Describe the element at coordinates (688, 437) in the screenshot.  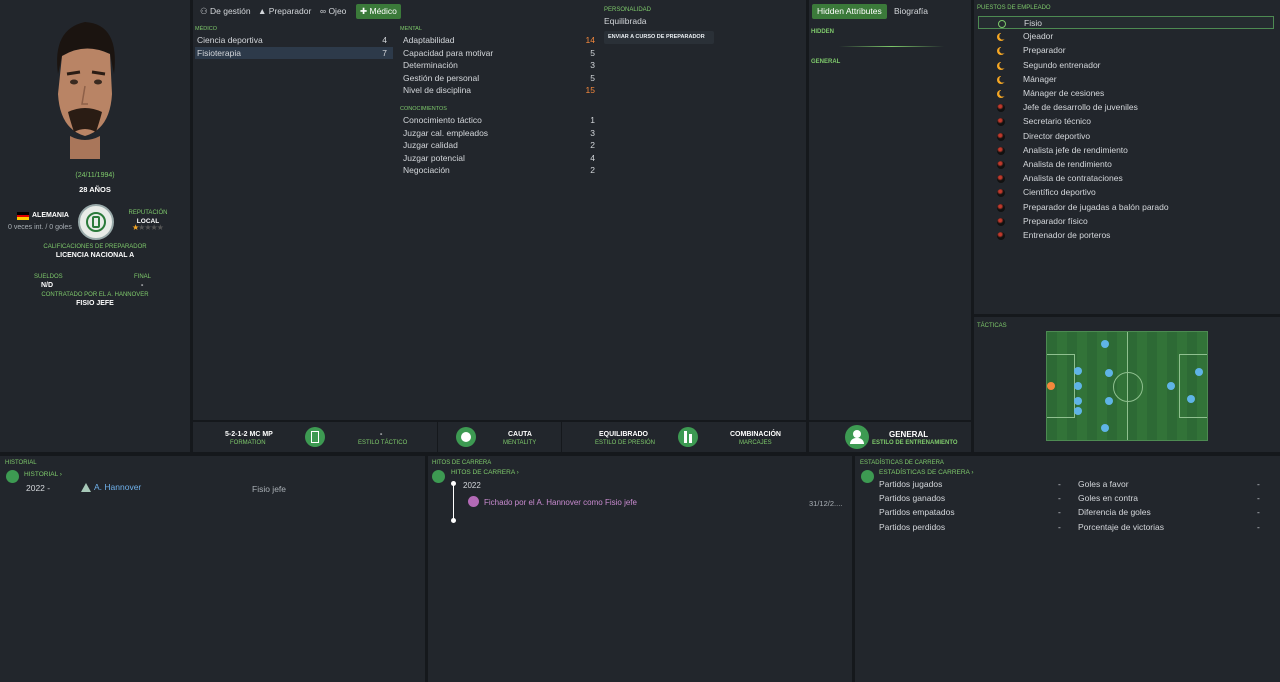
I see `marking-icon` at that location.